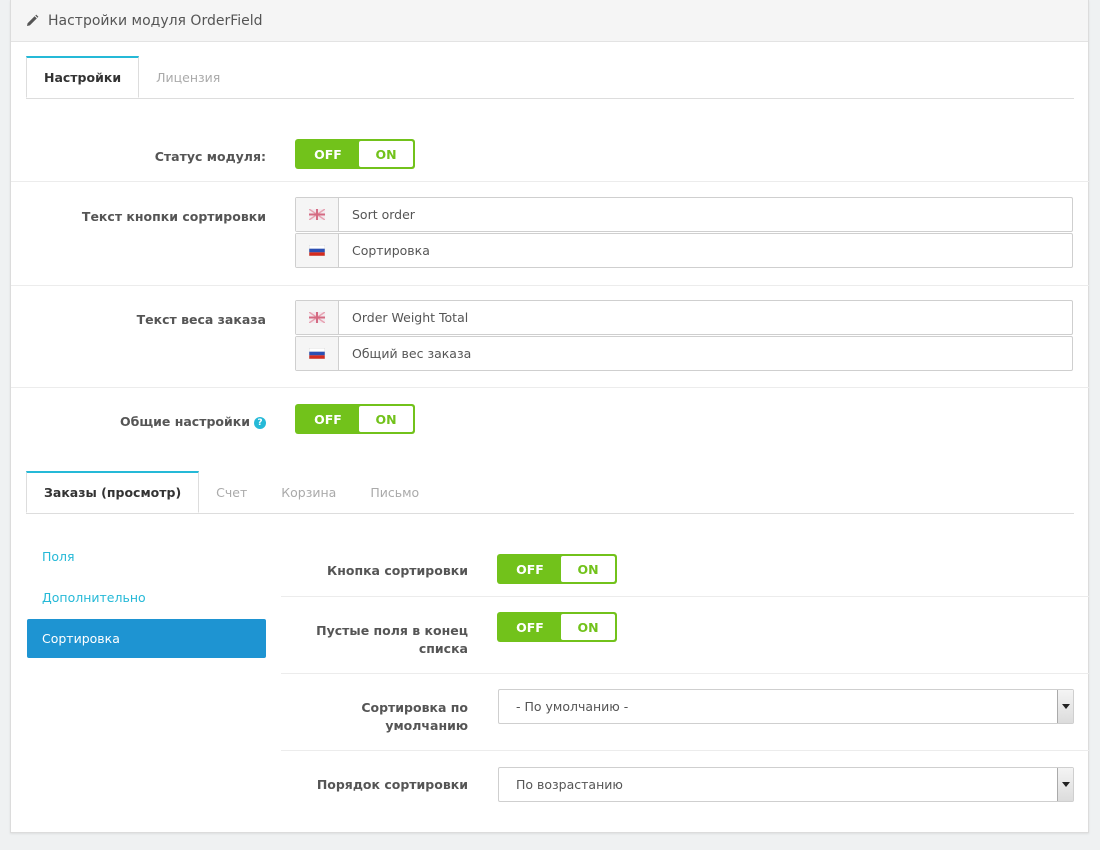  Describe the element at coordinates (260, 423) in the screenshot. I see `question-icon: ?` at that location.